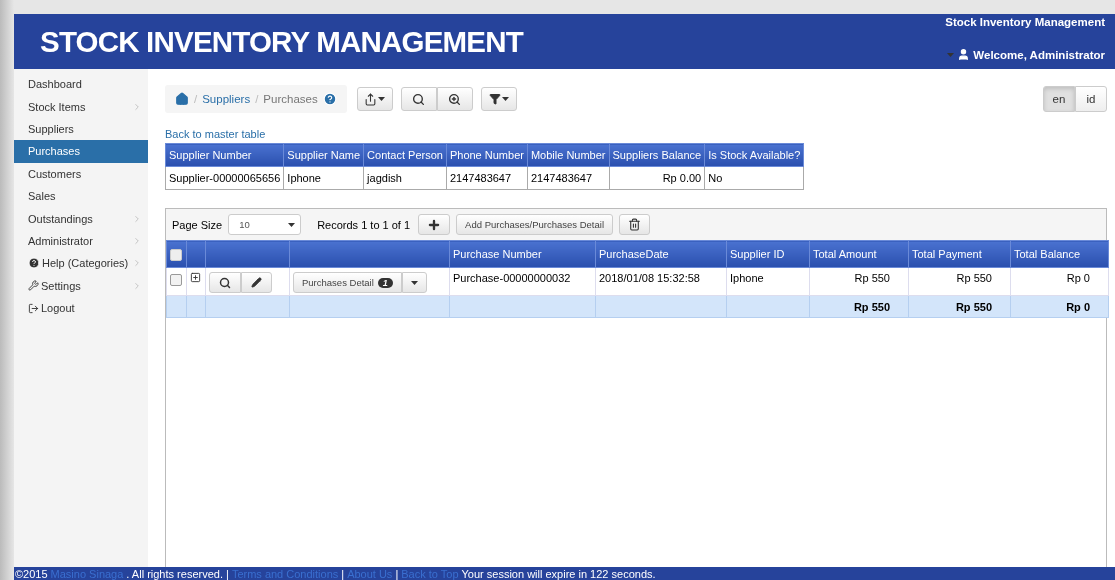 The image size is (1115, 580). I want to click on home-icon, so click(182, 99).